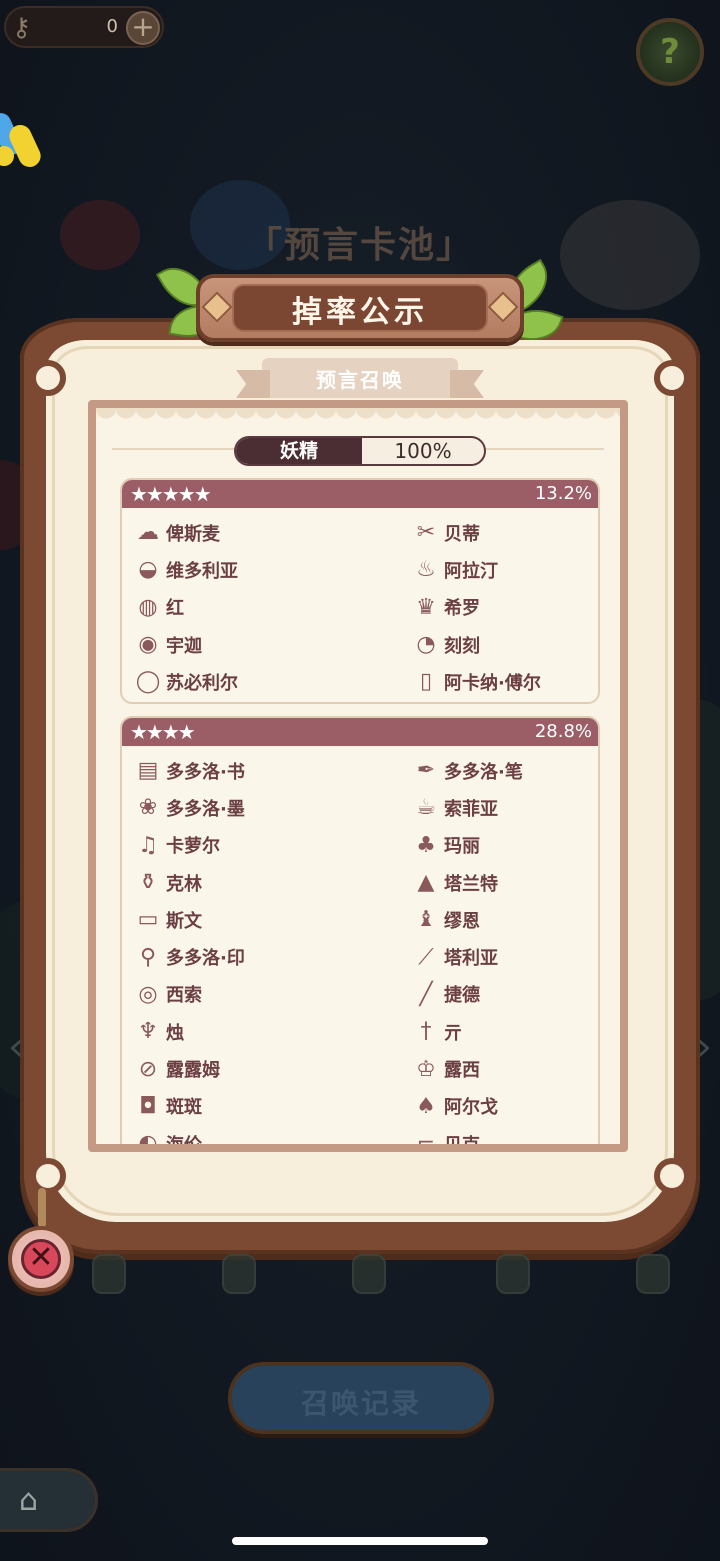 This screenshot has width=720, height=1561. Describe the element at coordinates (474, 919) in the screenshot. I see `rate-item: ♝ 缪恩` at that location.